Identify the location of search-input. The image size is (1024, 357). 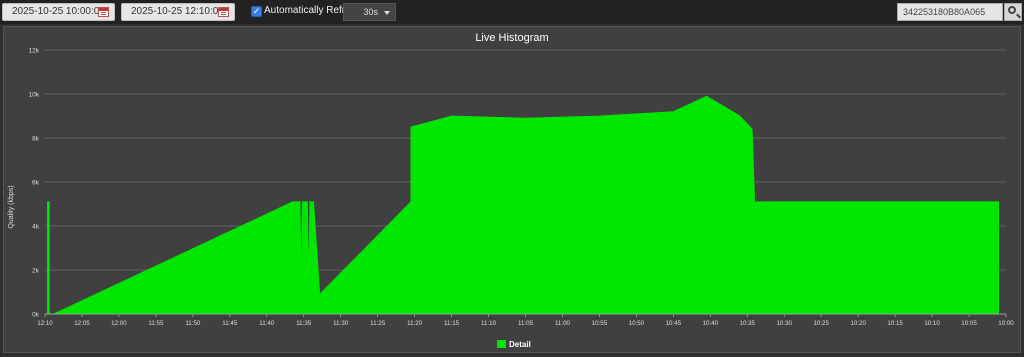
(950, 12).